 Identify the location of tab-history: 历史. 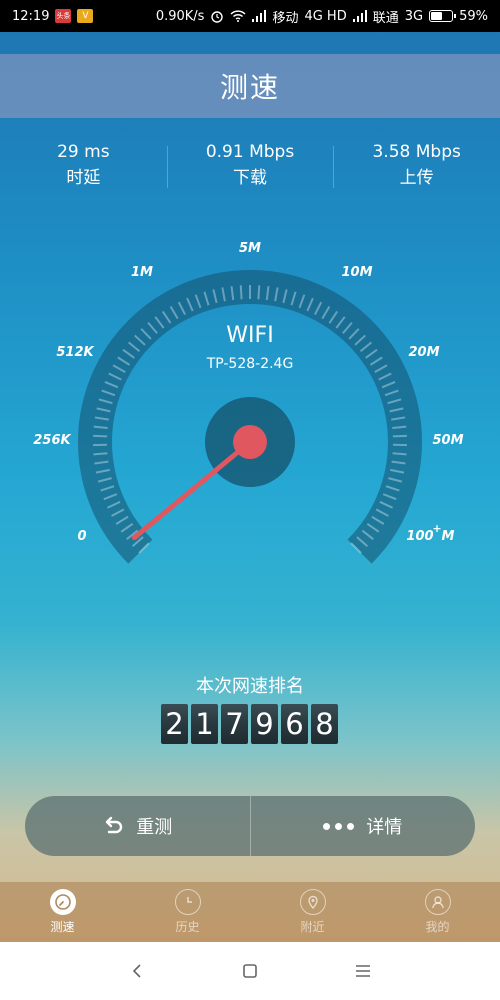
(187, 912).